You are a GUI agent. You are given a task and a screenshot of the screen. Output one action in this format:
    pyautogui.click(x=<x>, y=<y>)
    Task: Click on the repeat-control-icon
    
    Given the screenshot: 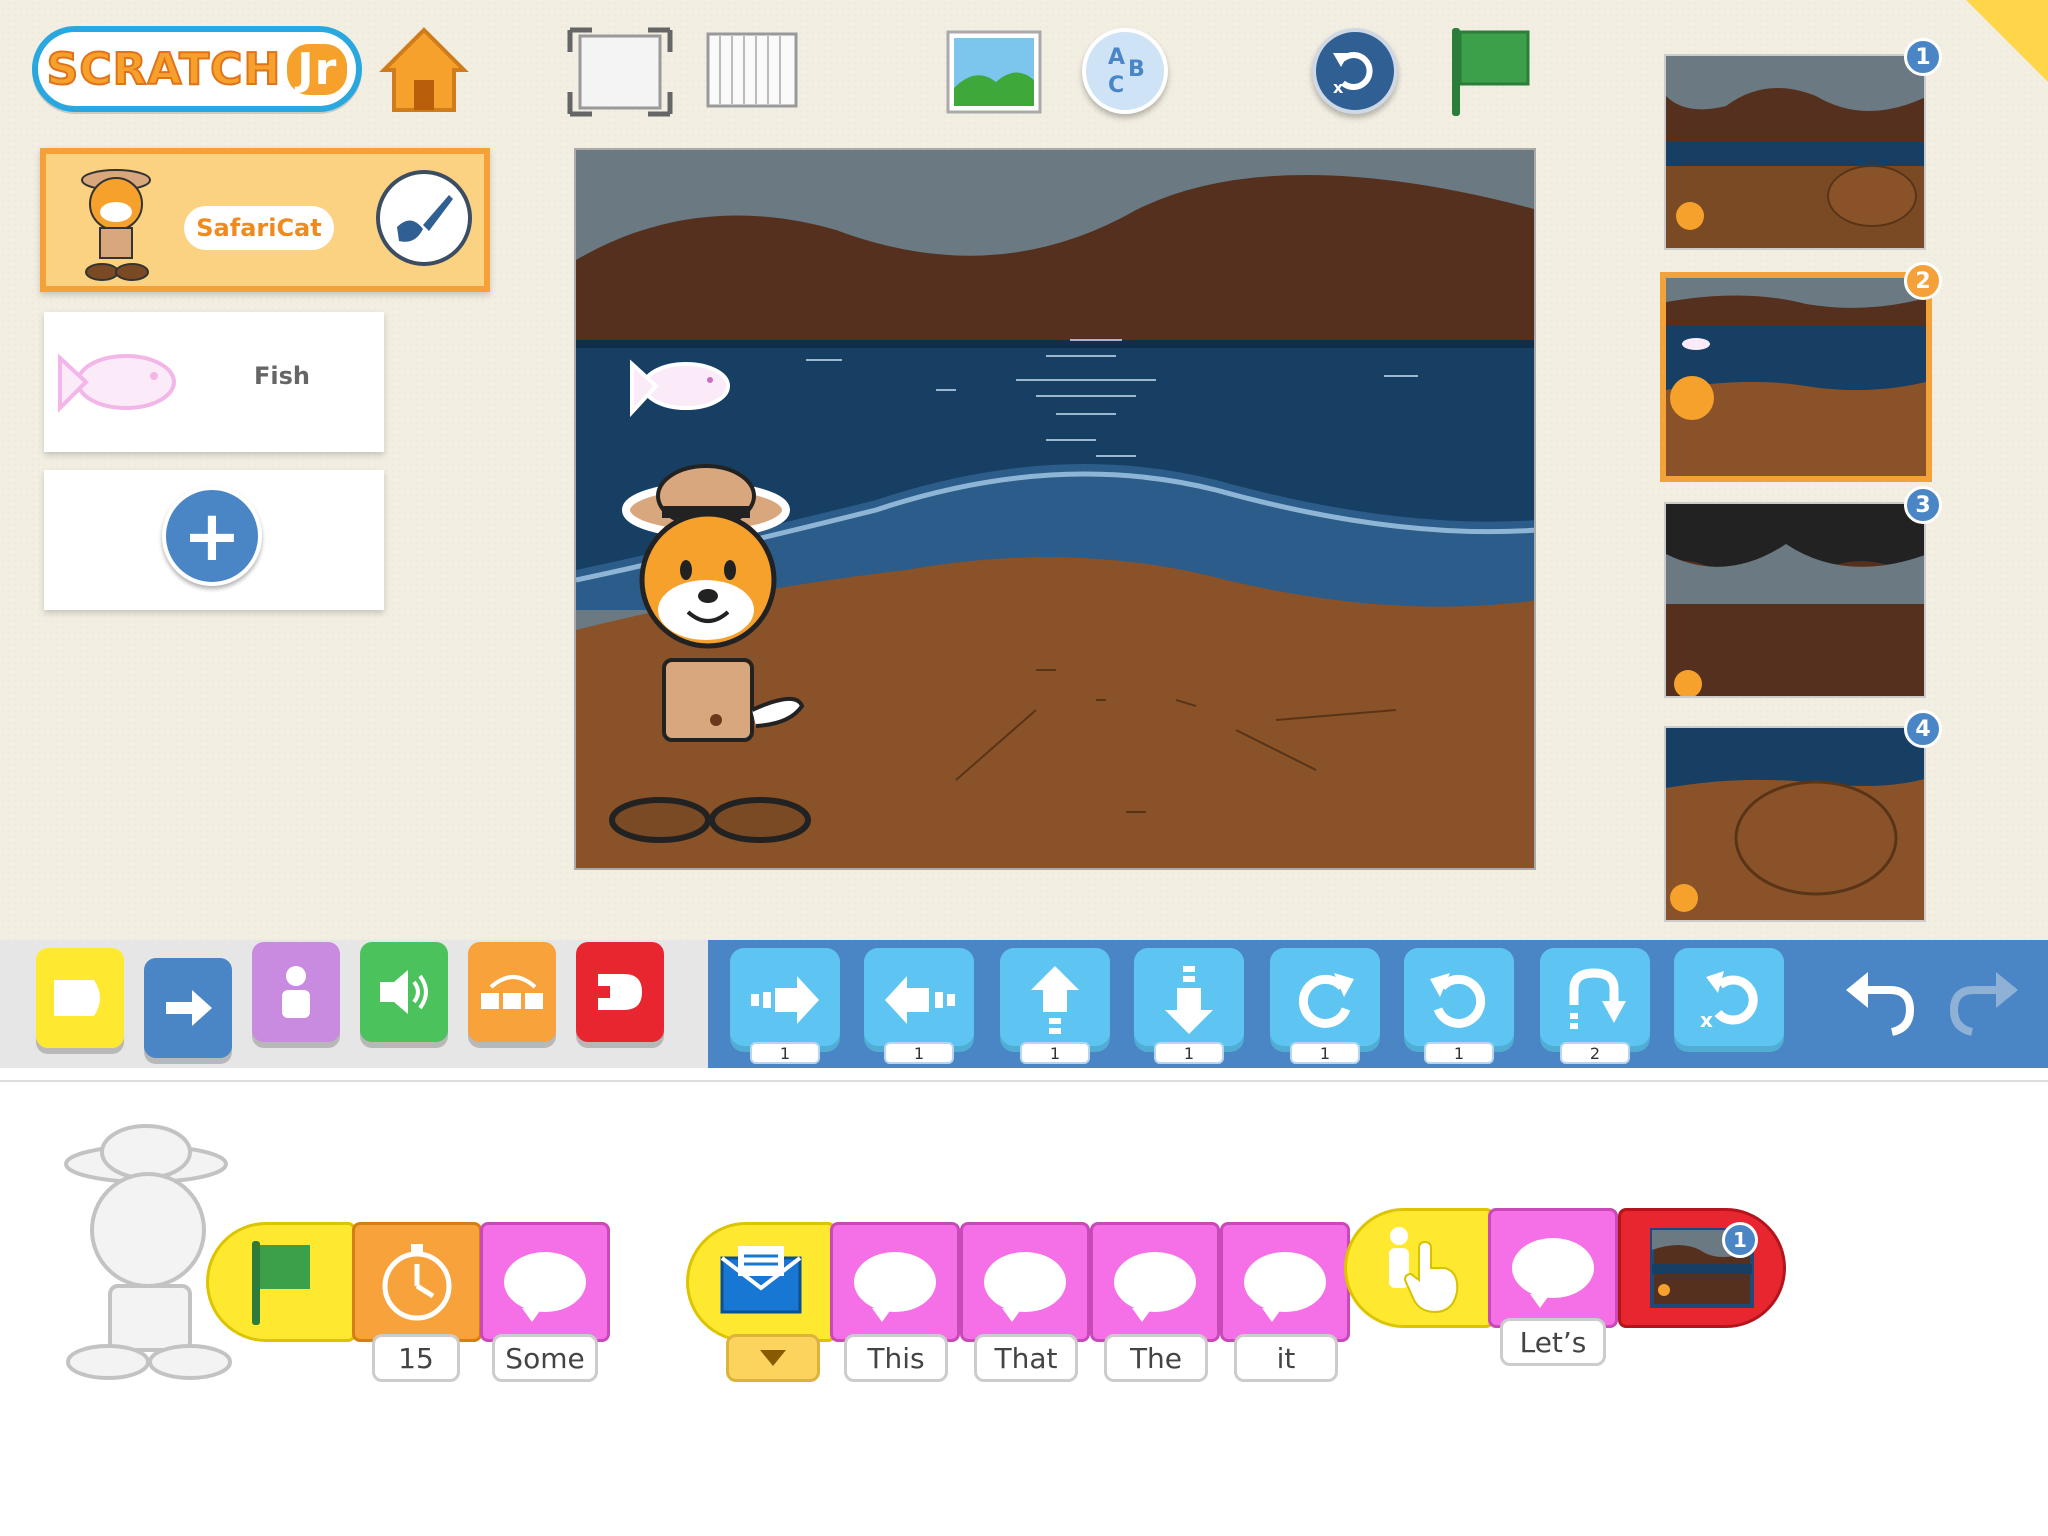 What is the action you would take?
    pyautogui.click(x=512, y=992)
    